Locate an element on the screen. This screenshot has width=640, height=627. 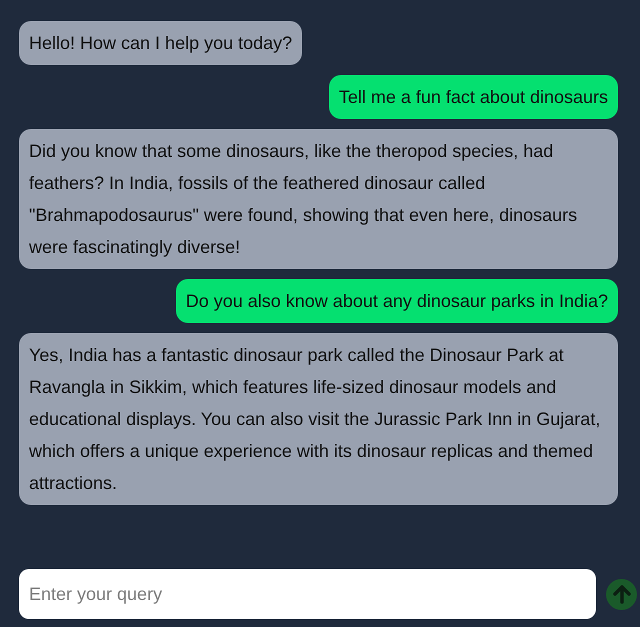
user-message: Tell me a fun fact about dinosaurs is located at coordinates (473, 97).